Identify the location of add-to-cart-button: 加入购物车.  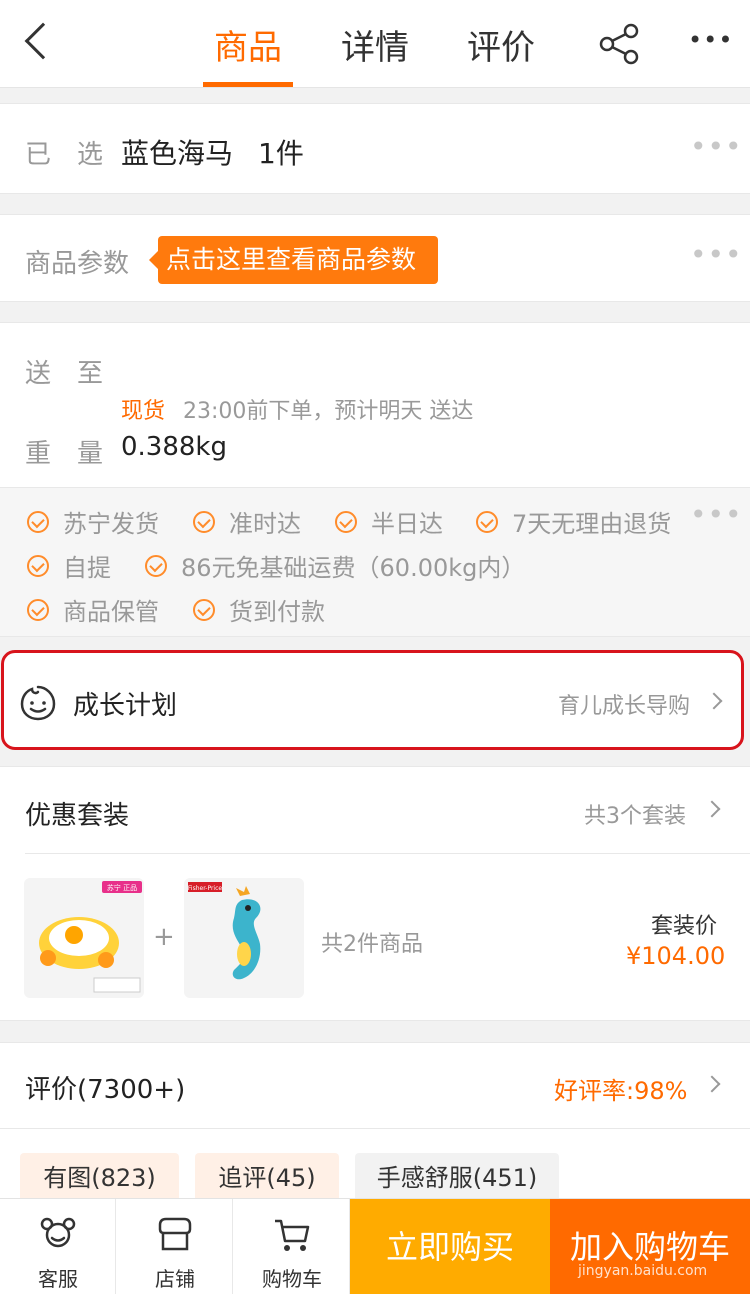
(650, 1246).